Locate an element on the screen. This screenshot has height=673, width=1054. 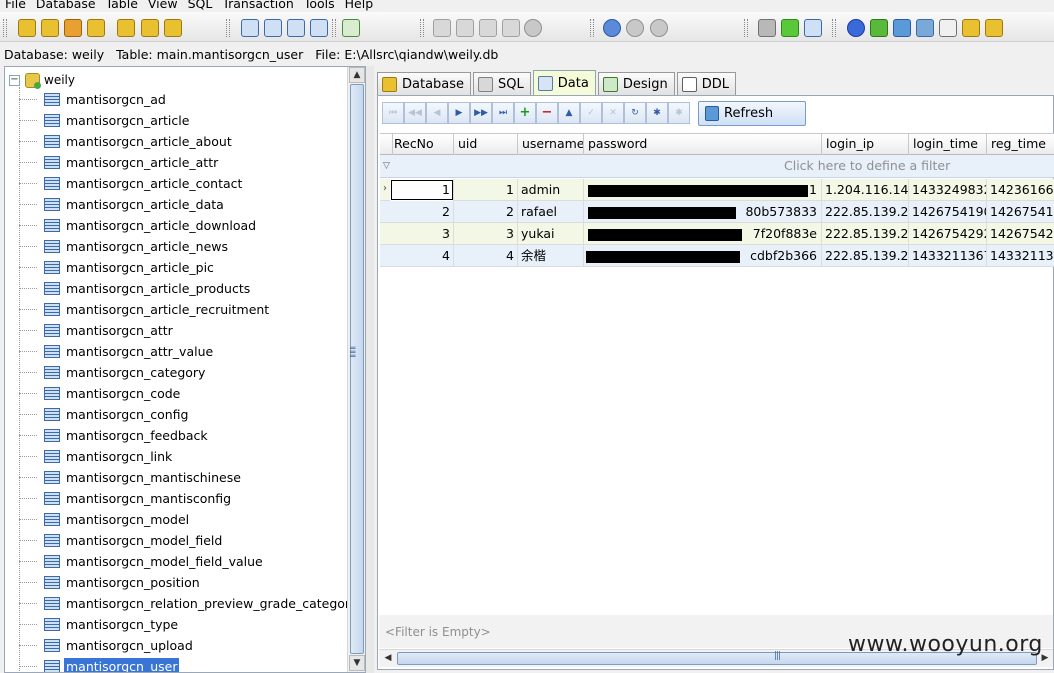
tab-database: Database is located at coordinates (424, 84).